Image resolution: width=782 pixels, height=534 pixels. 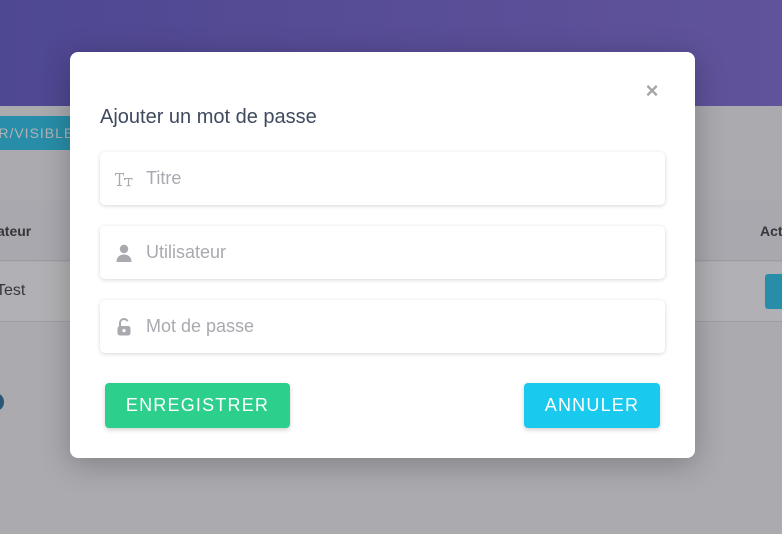 What do you see at coordinates (197, 405) in the screenshot?
I see `save-button: ENREGISTRER` at bounding box center [197, 405].